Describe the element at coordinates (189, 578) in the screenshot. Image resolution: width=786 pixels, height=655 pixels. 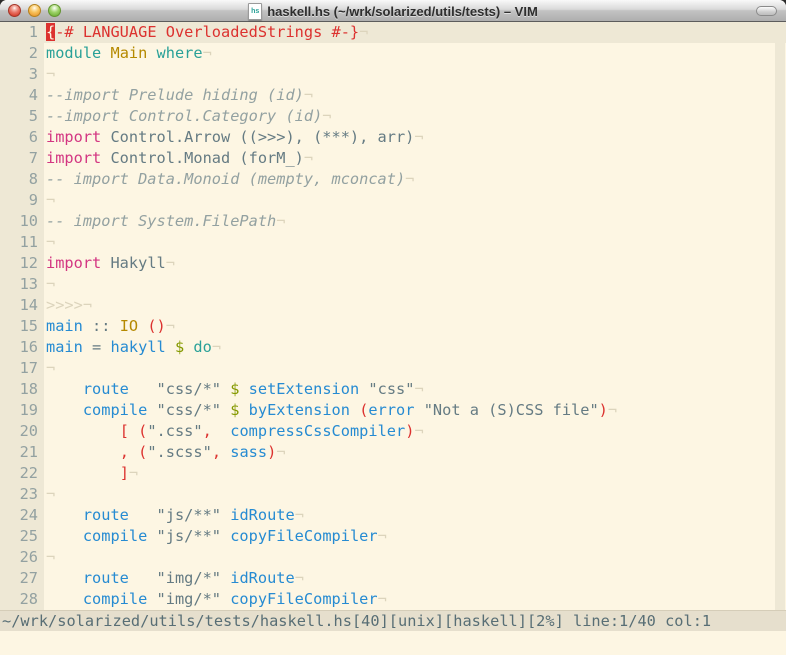
I see `code-token: "img/*"` at that location.